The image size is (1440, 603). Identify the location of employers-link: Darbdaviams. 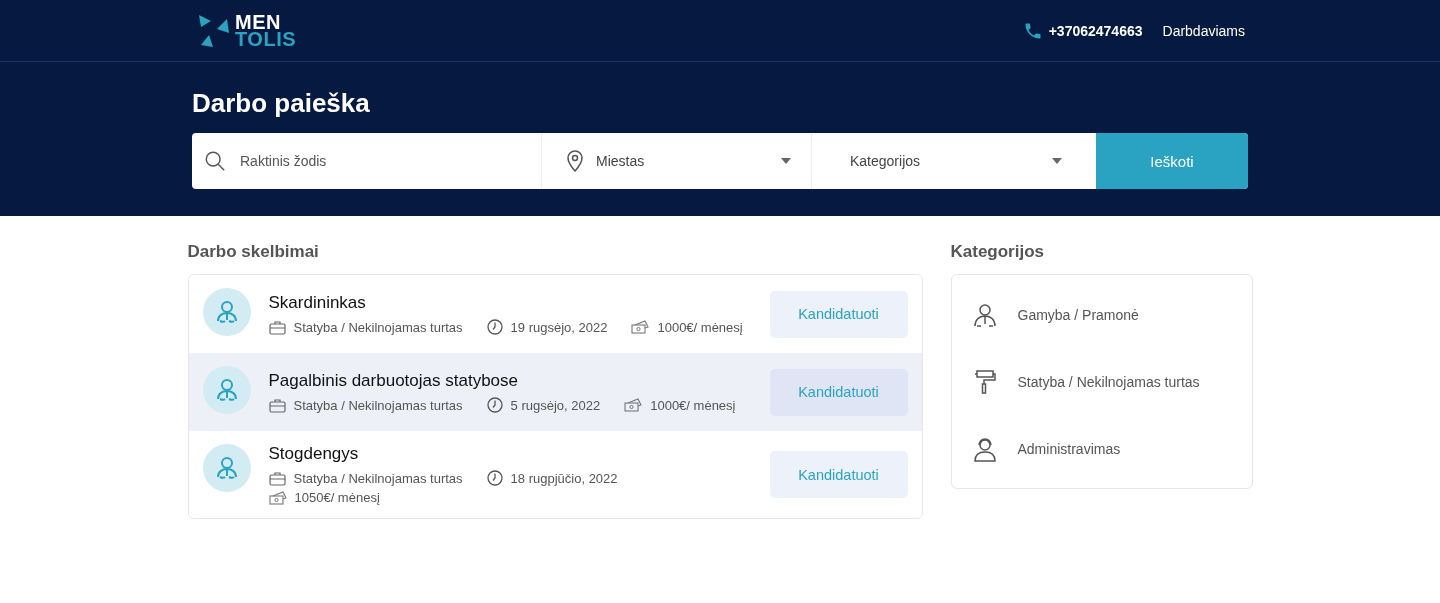
(1203, 30).